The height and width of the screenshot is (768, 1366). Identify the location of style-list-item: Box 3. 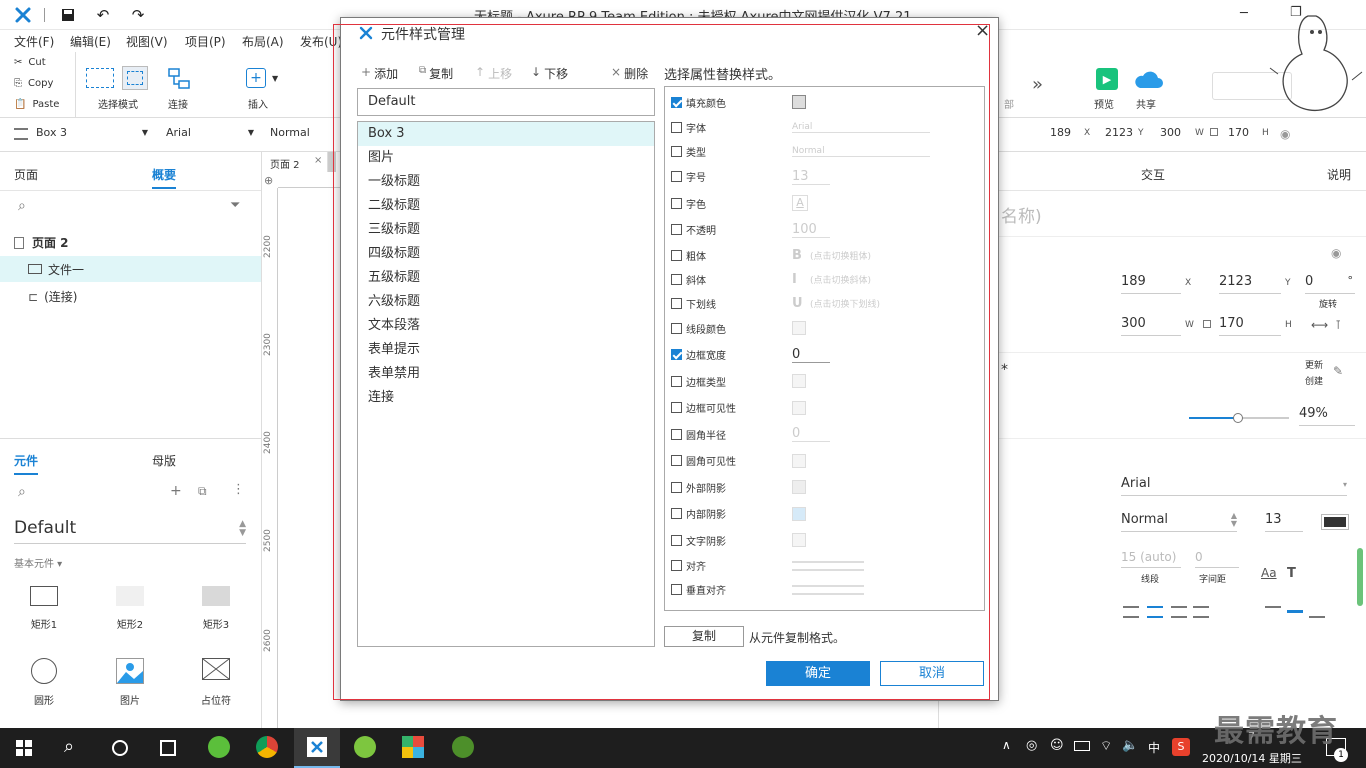
(506, 134).